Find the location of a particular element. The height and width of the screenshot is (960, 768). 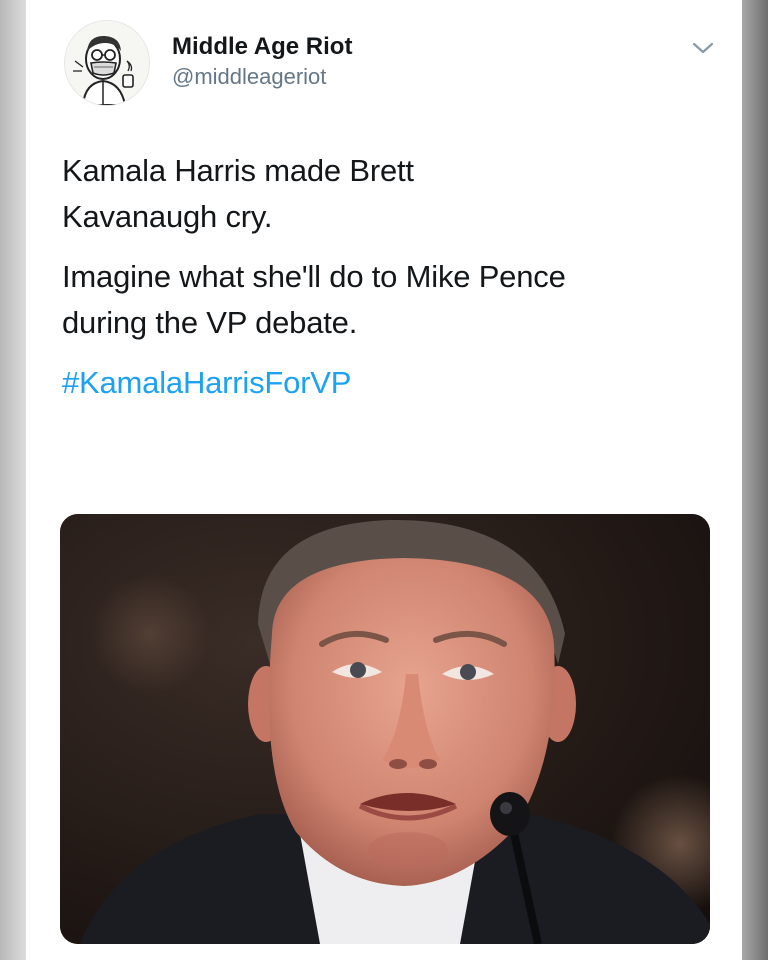

chevron-down-icon is located at coordinates (703, 48).